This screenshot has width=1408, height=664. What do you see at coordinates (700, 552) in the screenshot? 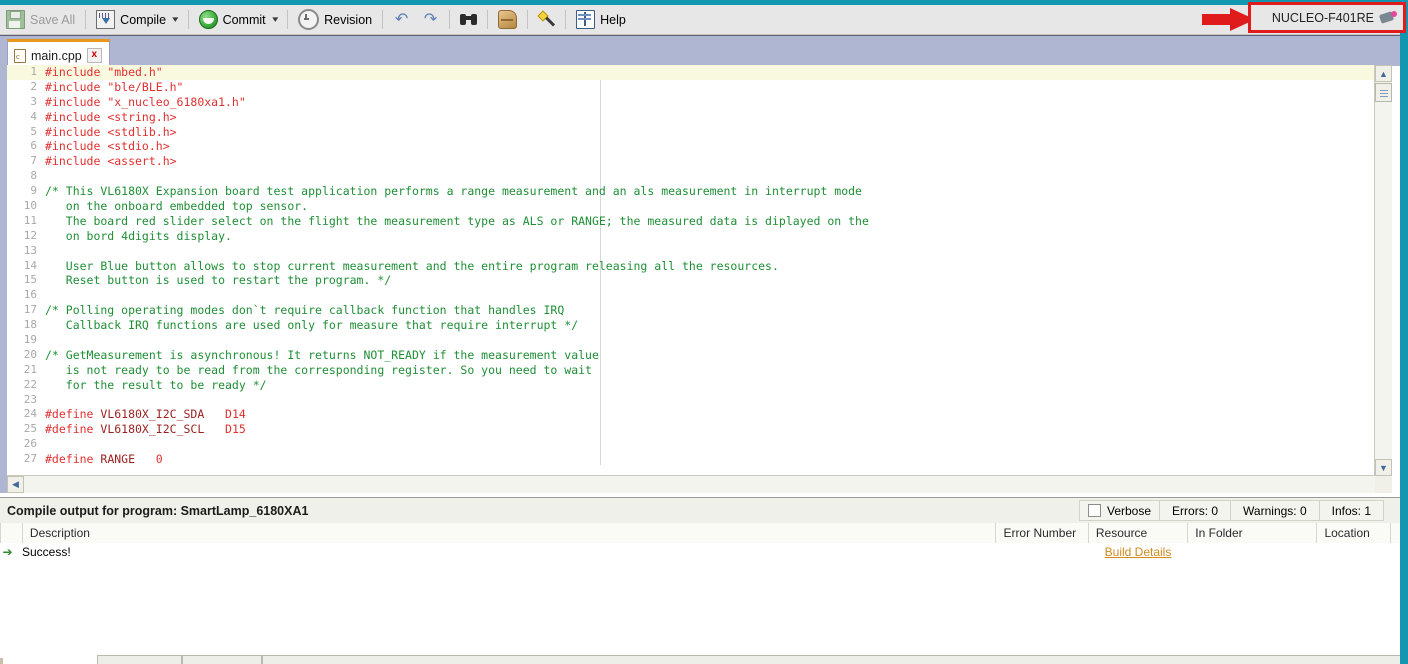
I see `table-row: ➔ Success! Build Details` at bounding box center [700, 552].